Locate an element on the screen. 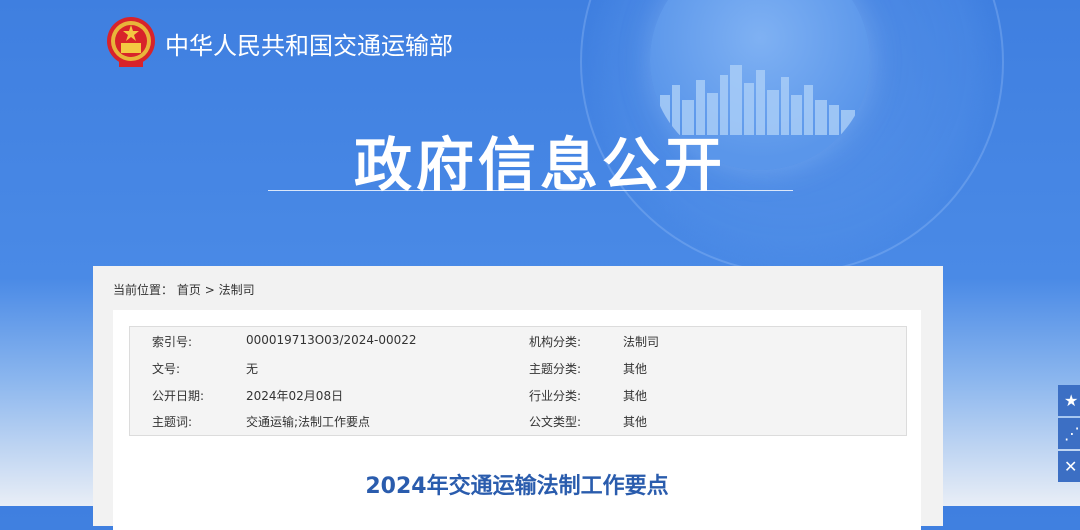  breadcrumb-current-link: 法制司 is located at coordinates (237, 290).